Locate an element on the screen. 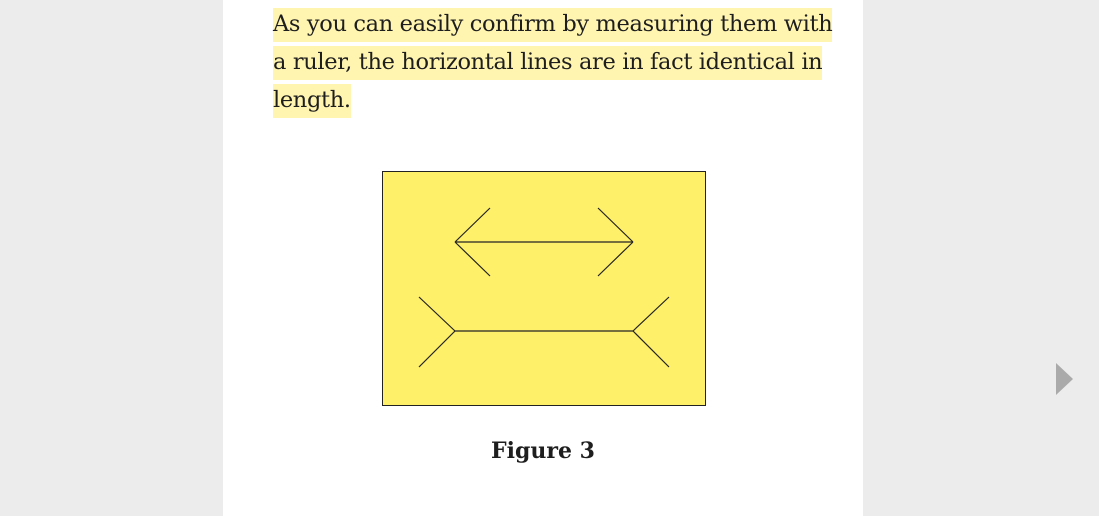 The width and height of the screenshot is (1099, 516). figure-background is located at coordinates (544, 288).